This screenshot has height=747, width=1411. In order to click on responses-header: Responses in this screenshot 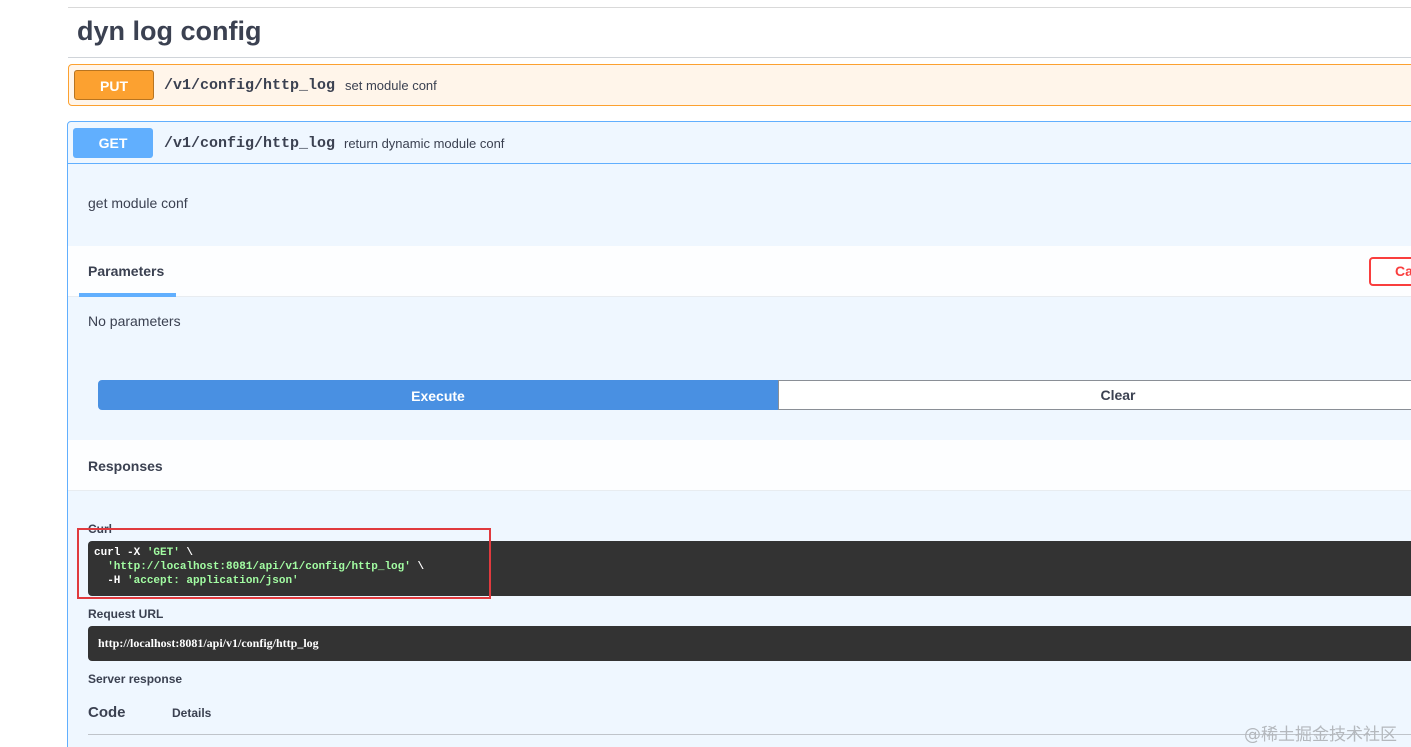, I will do `click(739, 465)`.